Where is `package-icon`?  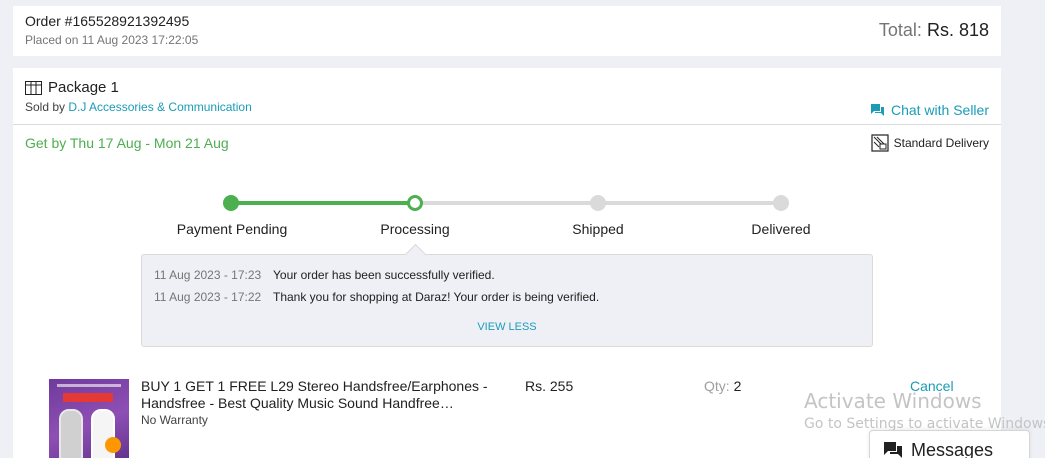
package-icon is located at coordinates (33, 87).